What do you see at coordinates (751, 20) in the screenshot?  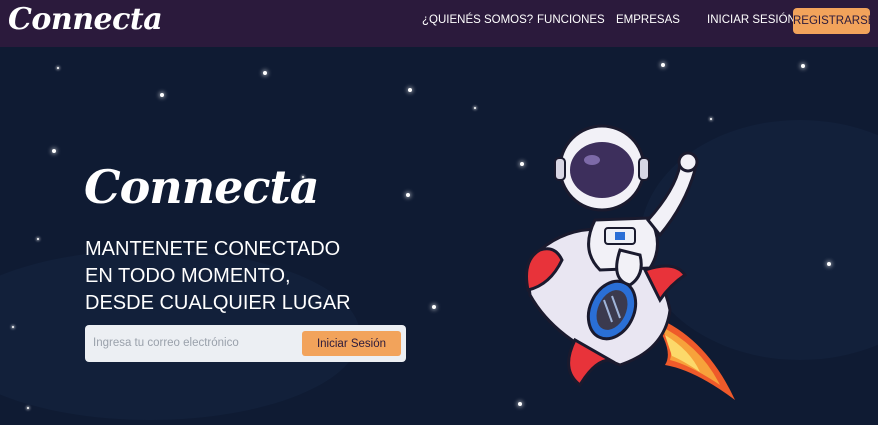 I see `nav-link-iniciar-sesion: INICIAR SESIÓN` at bounding box center [751, 20].